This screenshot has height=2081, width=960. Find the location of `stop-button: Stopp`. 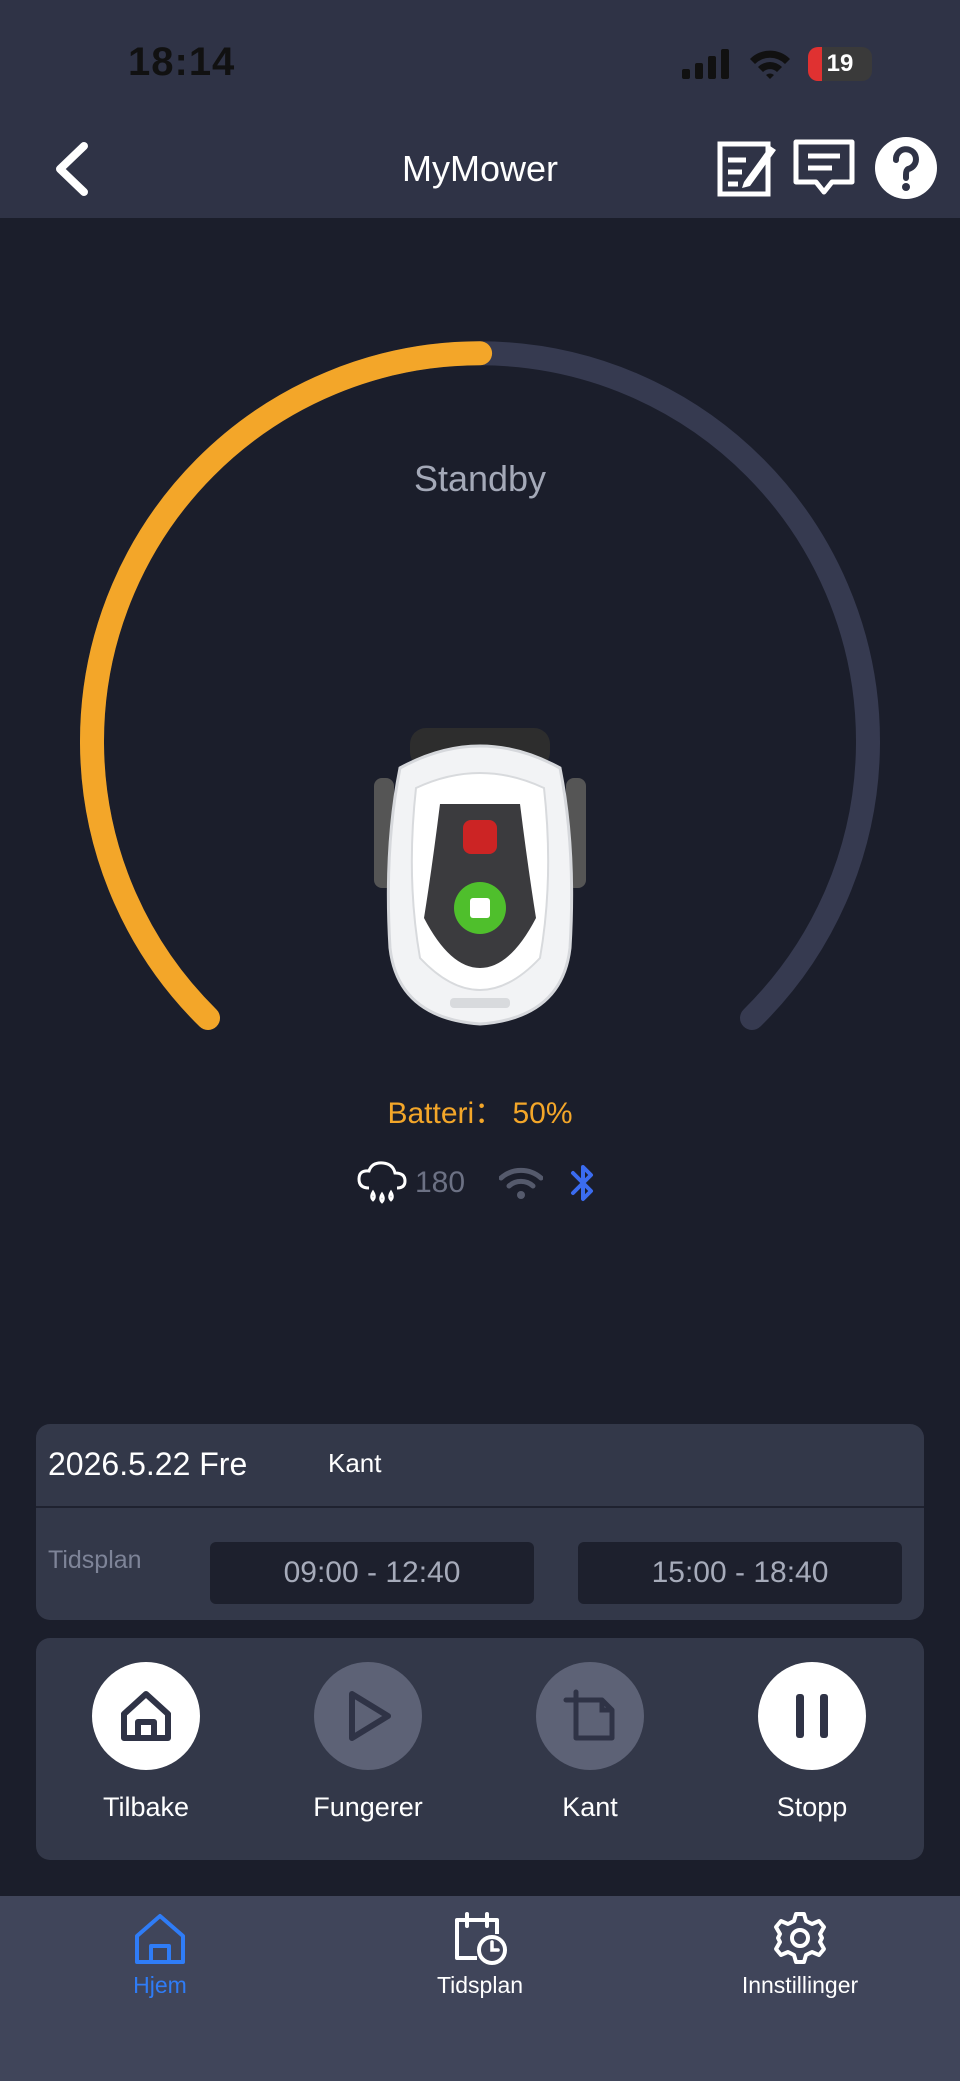

stop-button: Stopp is located at coordinates (812, 1752).